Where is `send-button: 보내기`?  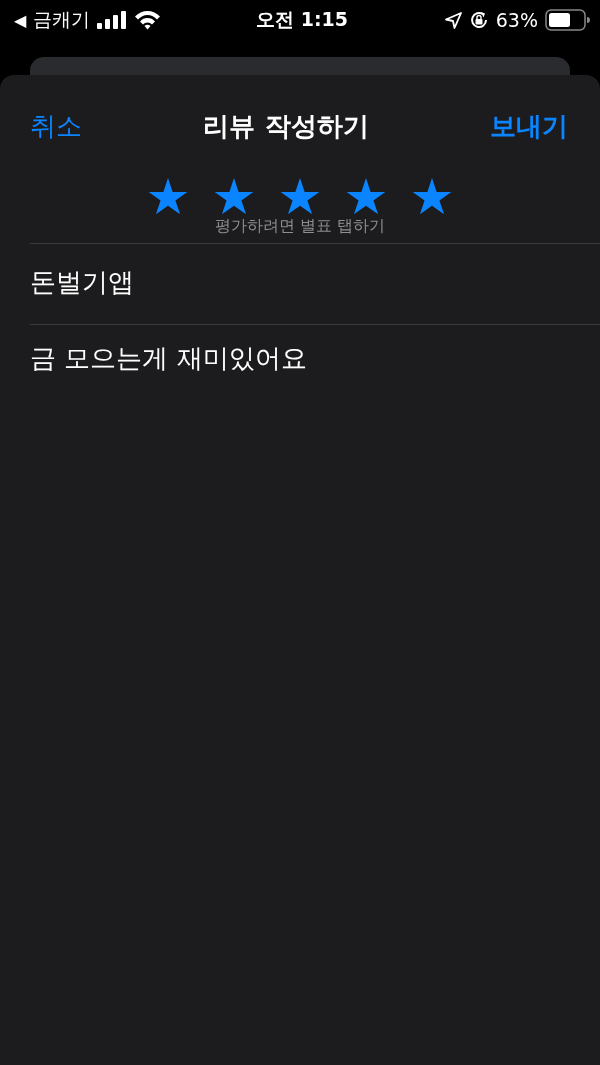 send-button: 보내기 is located at coordinates (529, 126).